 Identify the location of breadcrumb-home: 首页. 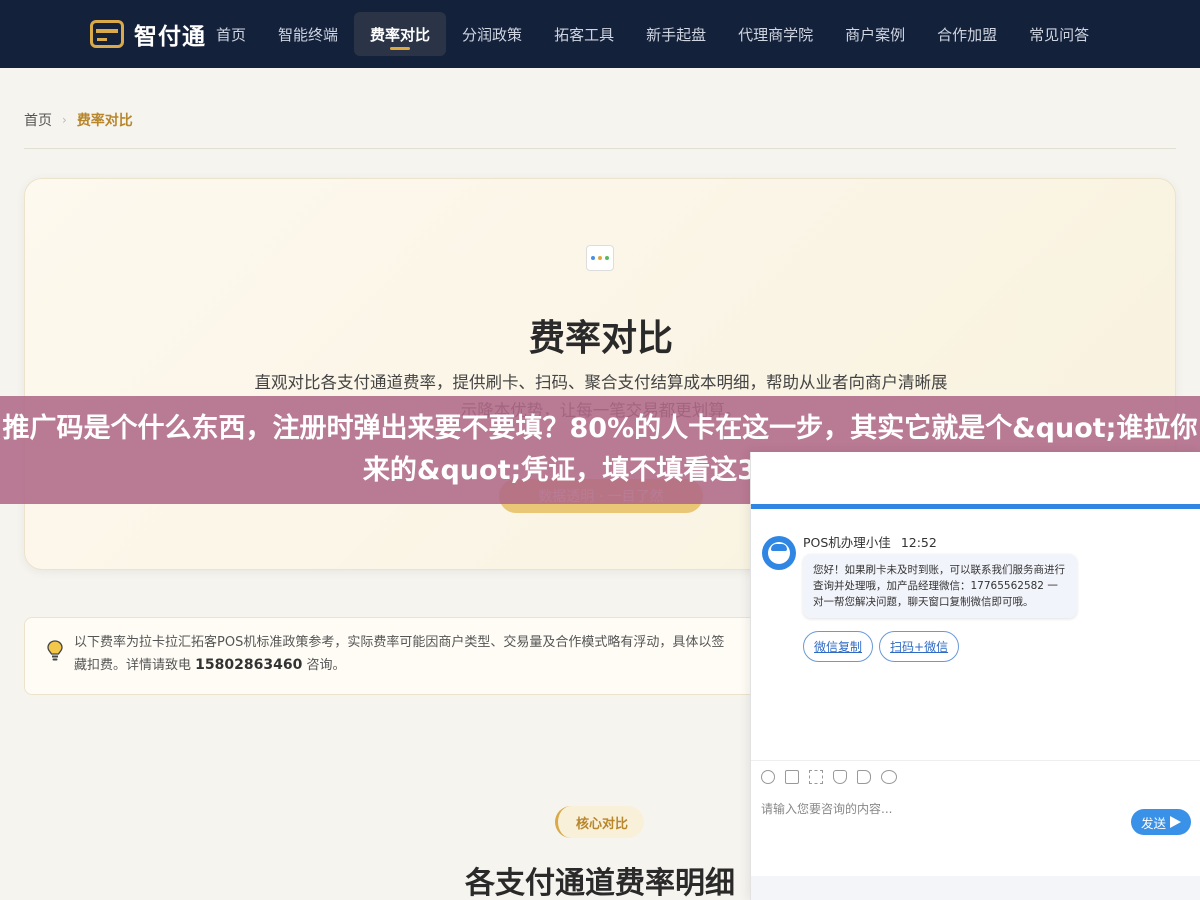
(38, 120).